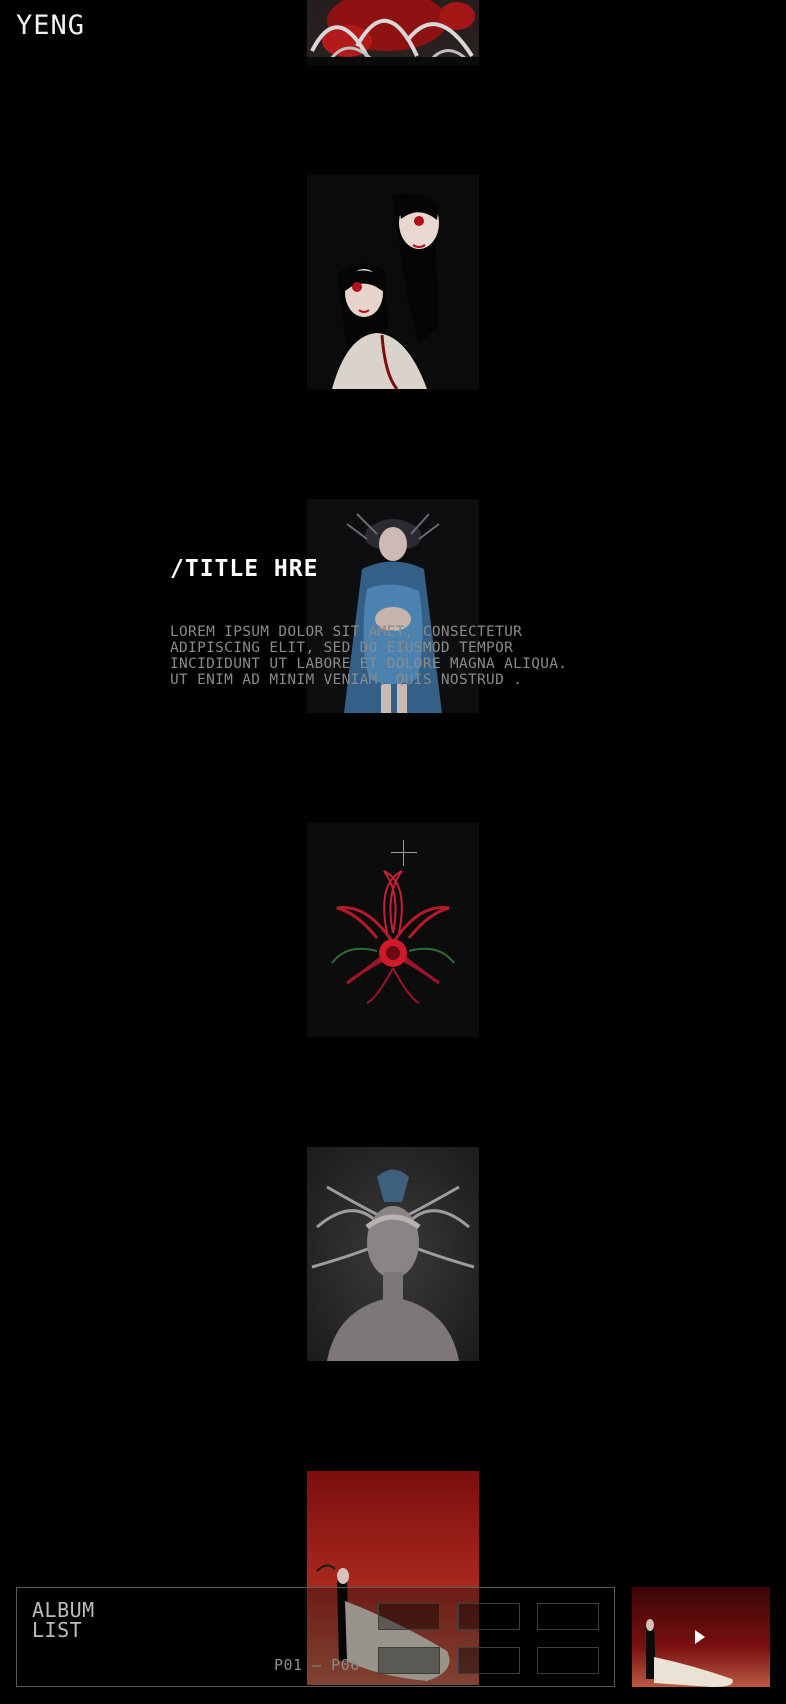 The height and width of the screenshot is (1704, 786). I want to click on album-list-title: ALBUM LIST, so click(63, 1620).